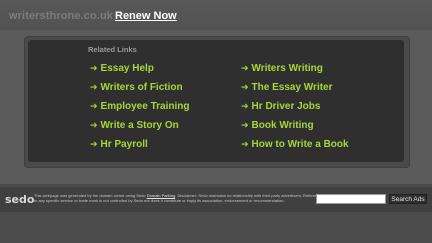 The image size is (432, 243). I want to click on related-link-label: Hr Driver Jobs, so click(286, 106).